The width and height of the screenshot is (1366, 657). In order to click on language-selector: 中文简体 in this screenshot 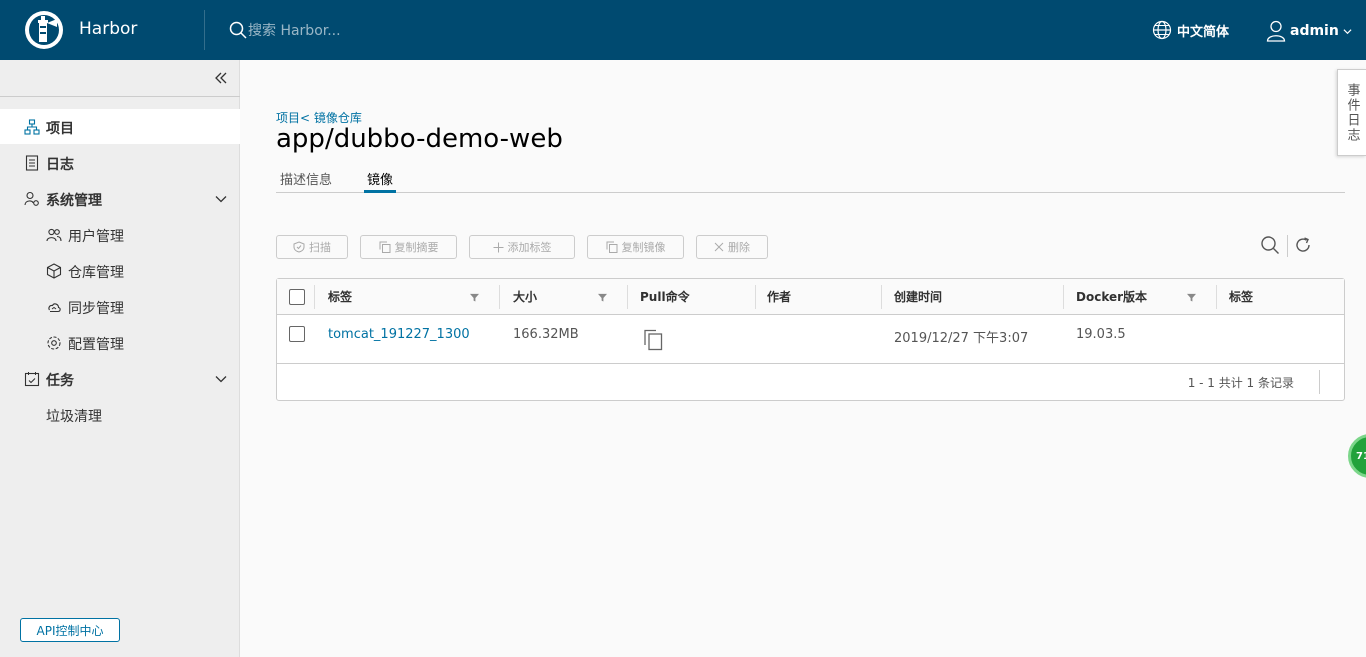, I will do `click(1190, 30)`.